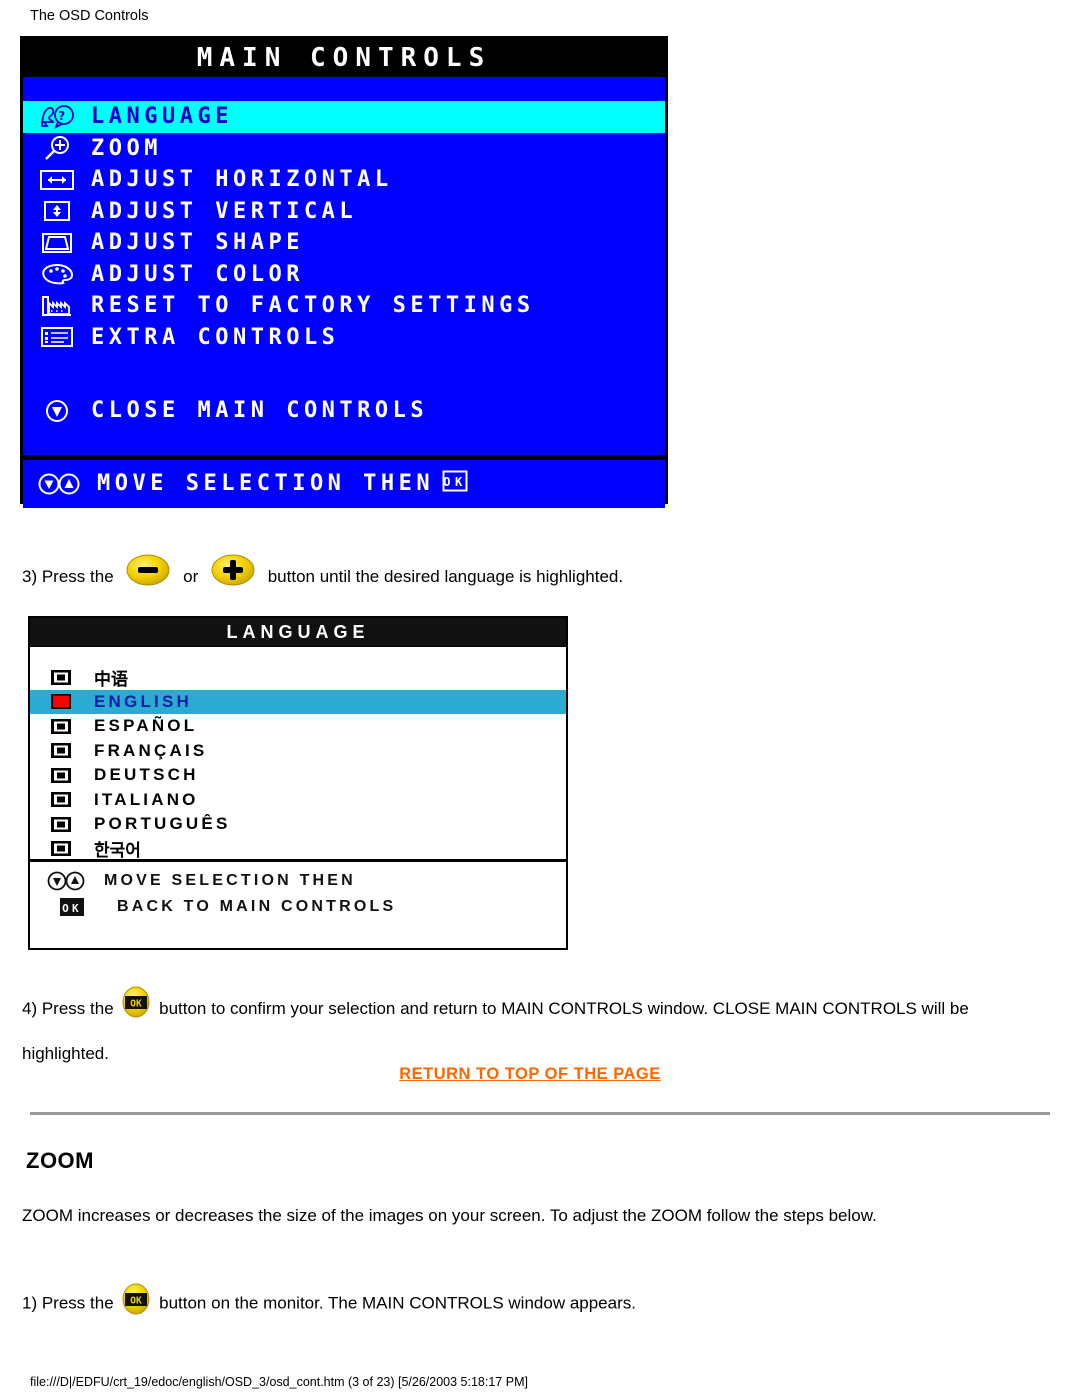  I want to click on language-item-german: DEUTSCH, so click(298, 775).